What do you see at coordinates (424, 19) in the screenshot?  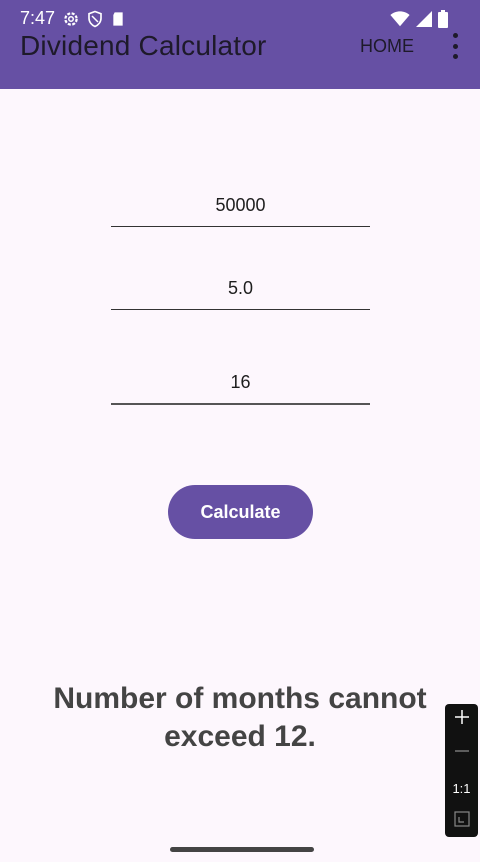 I see `signal-icon` at bounding box center [424, 19].